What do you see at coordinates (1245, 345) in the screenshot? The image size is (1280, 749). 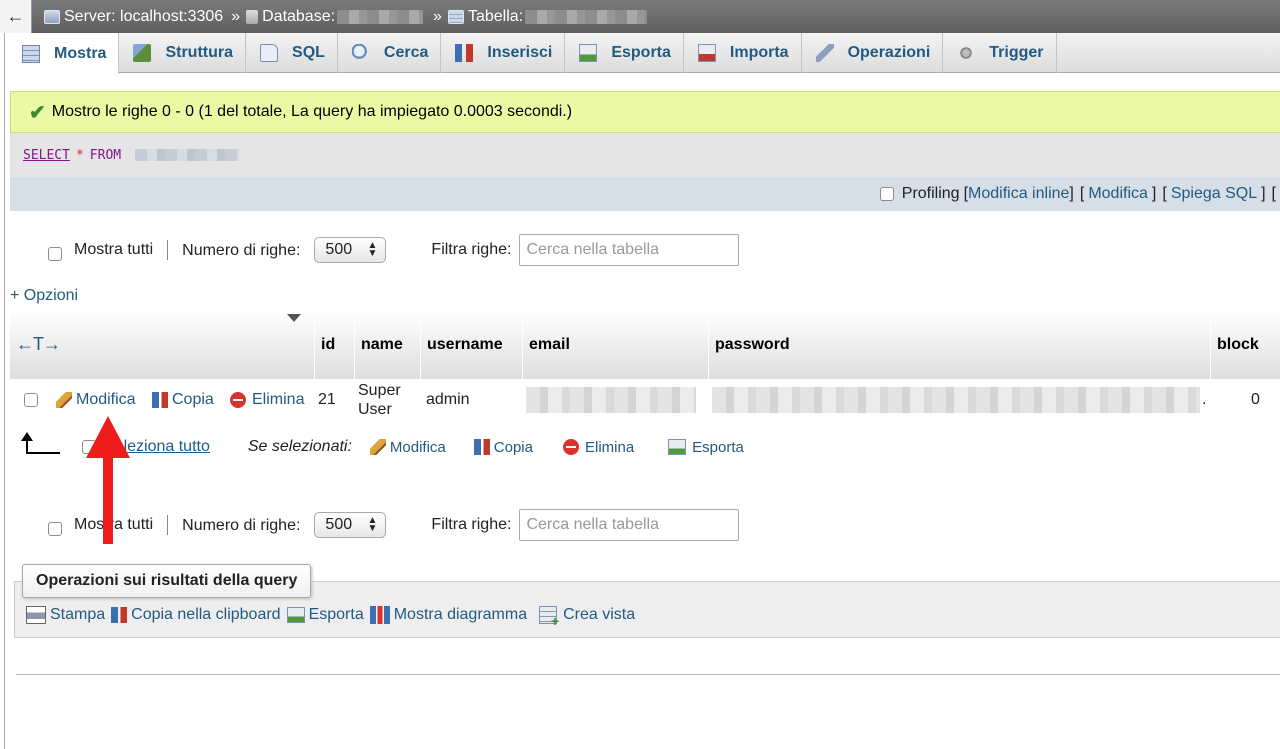 I see `column-header-block: block` at bounding box center [1245, 345].